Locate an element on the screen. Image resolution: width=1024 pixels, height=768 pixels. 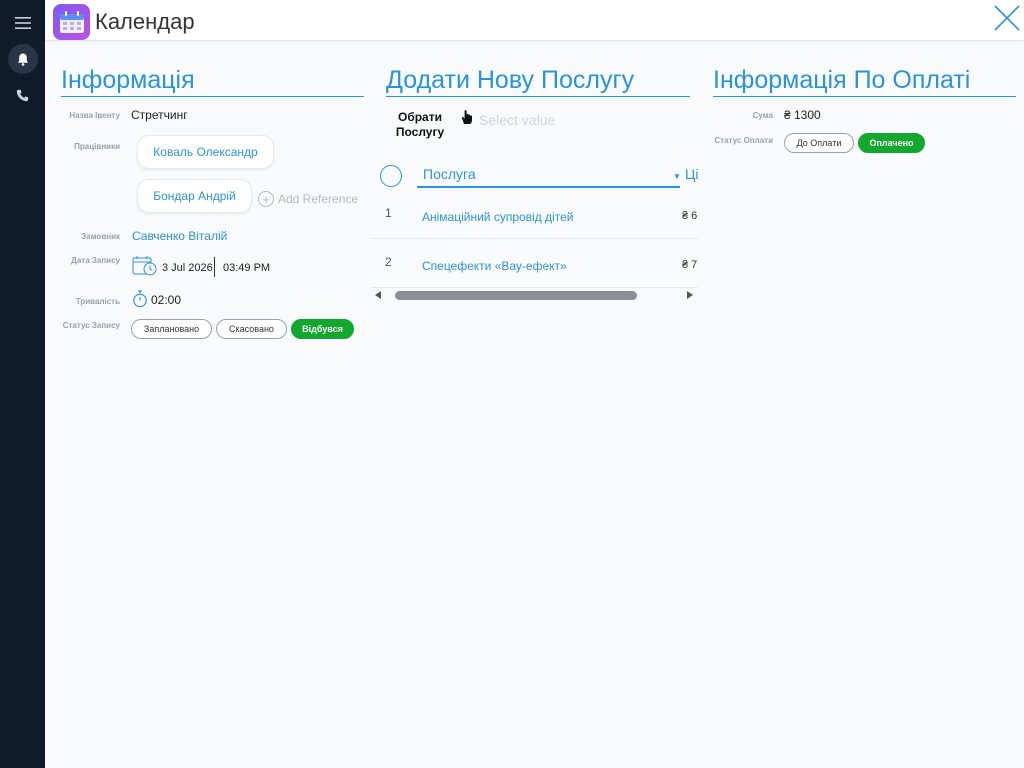
select-all-checkbox is located at coordinates (391, 176).